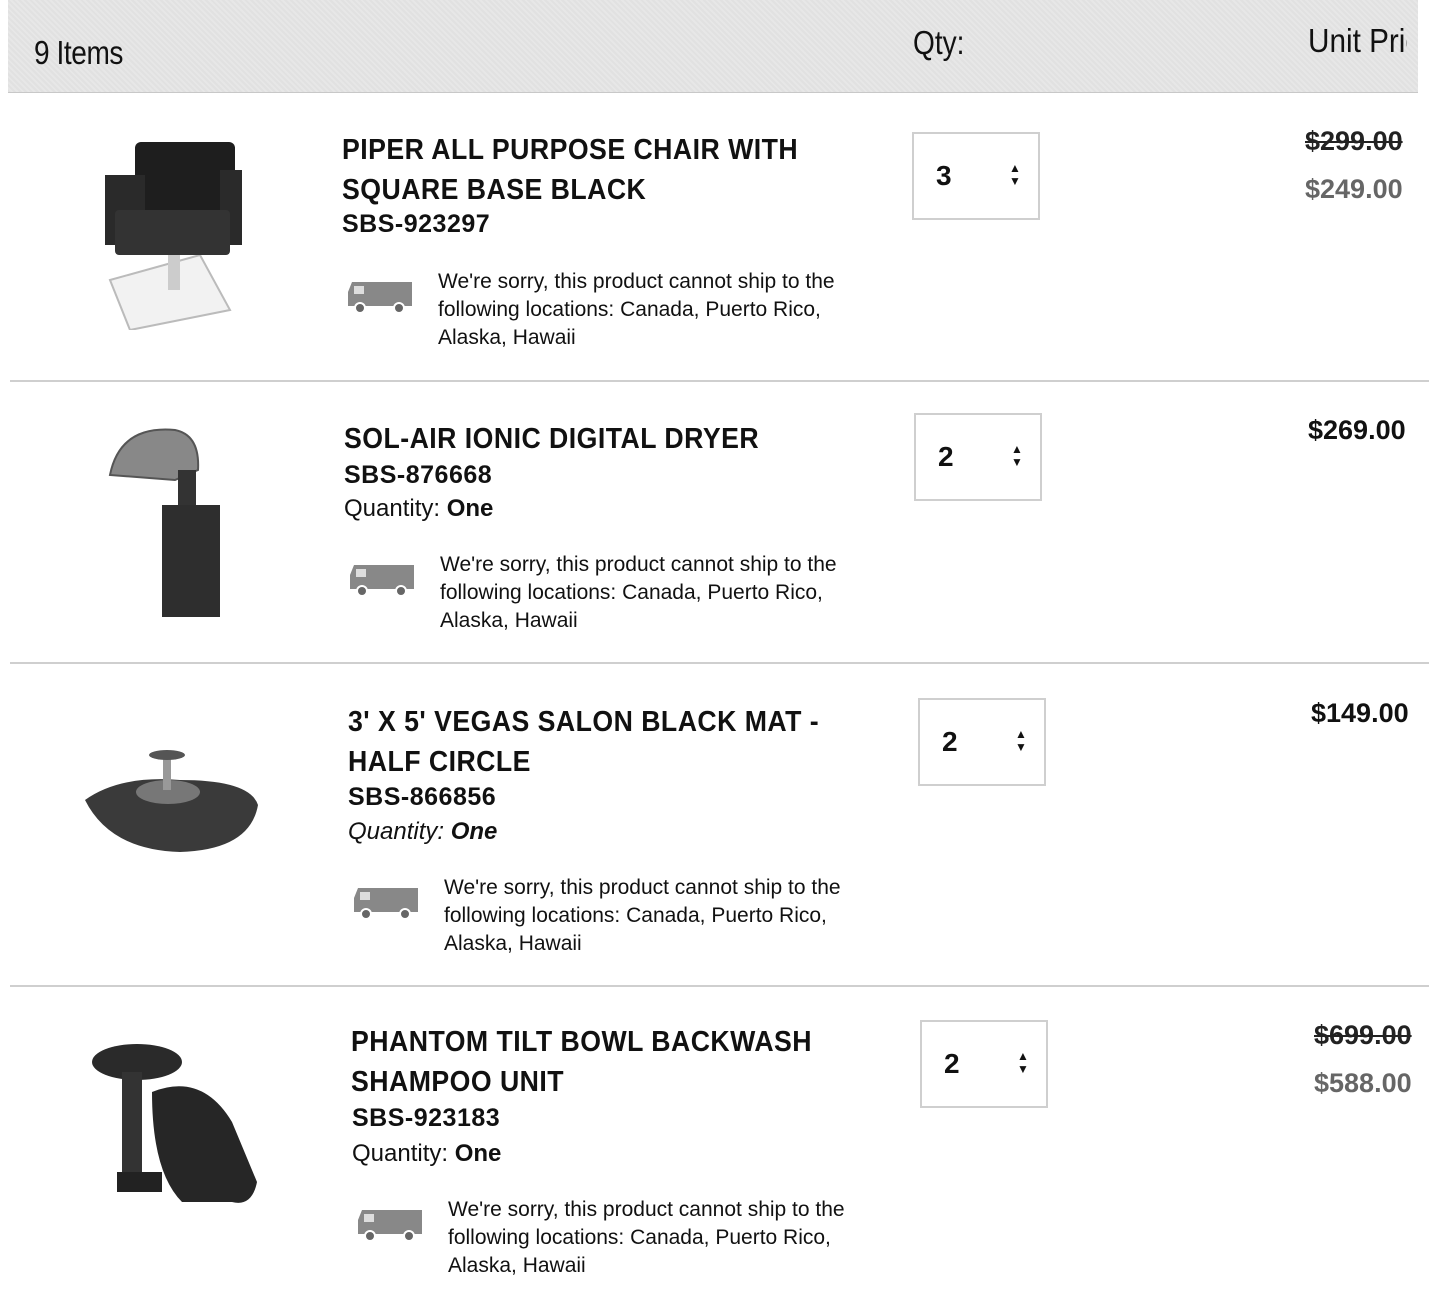 The image size is (1437, 1292). I want to click on floor-mat-icon, so click(171, 801).